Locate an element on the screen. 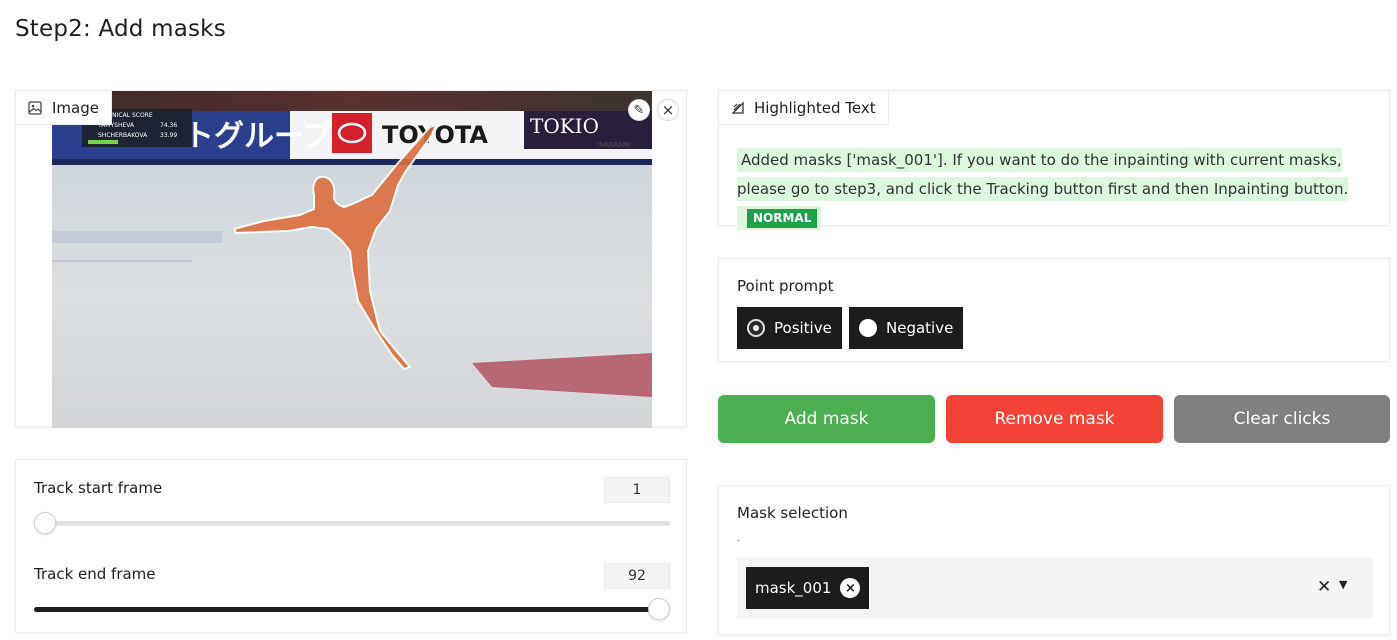  image-label: Image is located at coordinates (64, 108).